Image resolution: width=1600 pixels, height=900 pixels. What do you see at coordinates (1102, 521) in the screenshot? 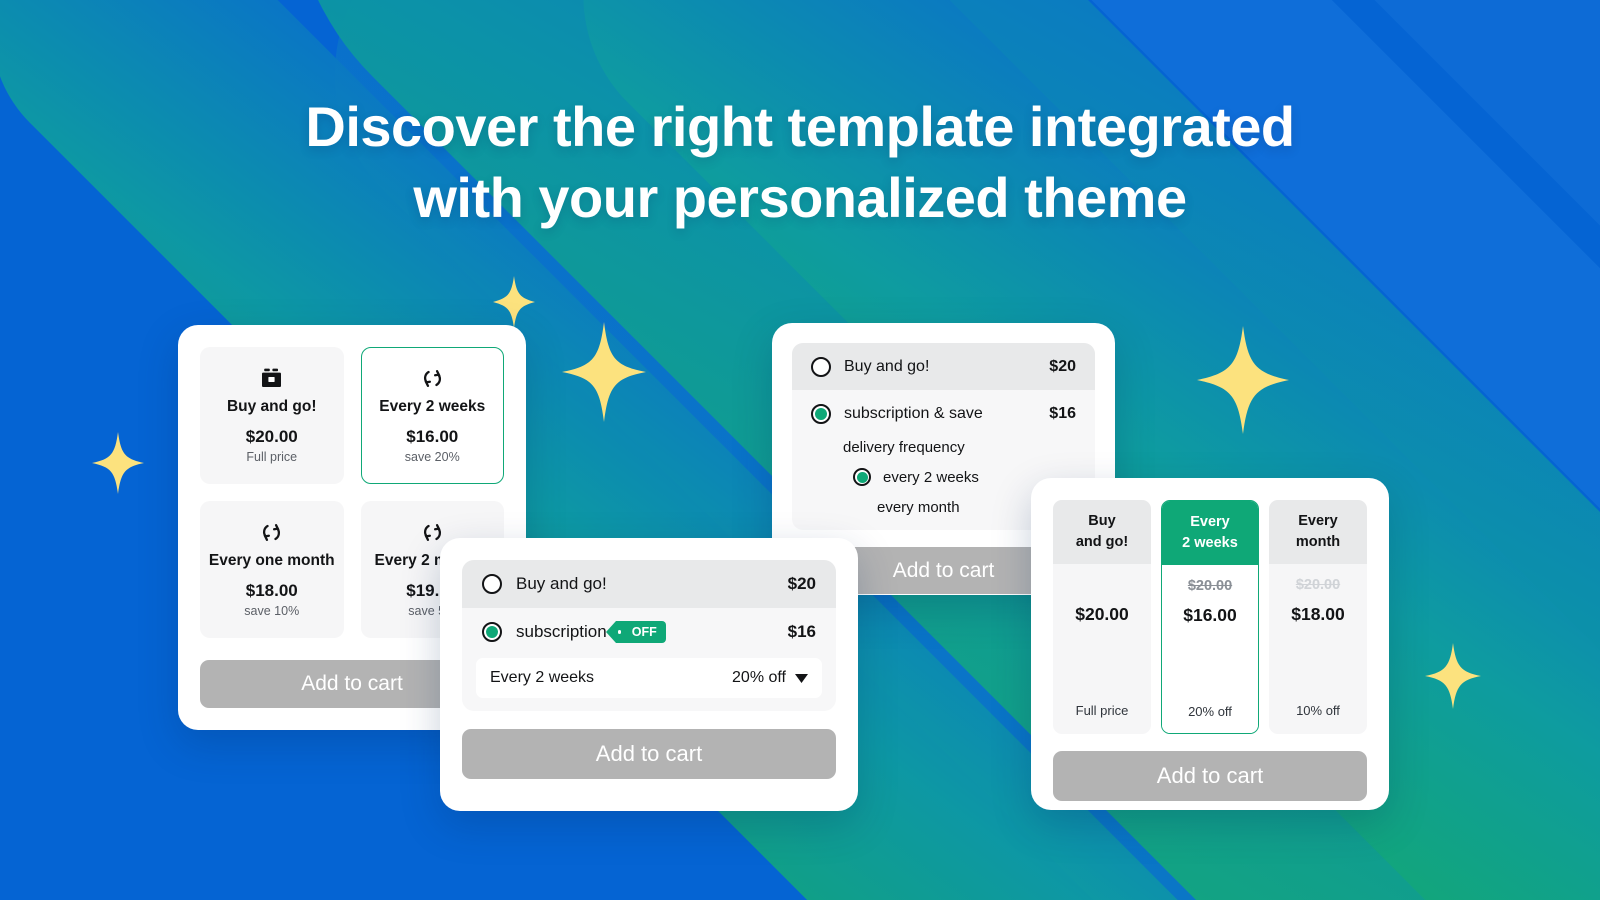
I see `plan-title-line-1: Buy` at bounding box center [1102, 521].